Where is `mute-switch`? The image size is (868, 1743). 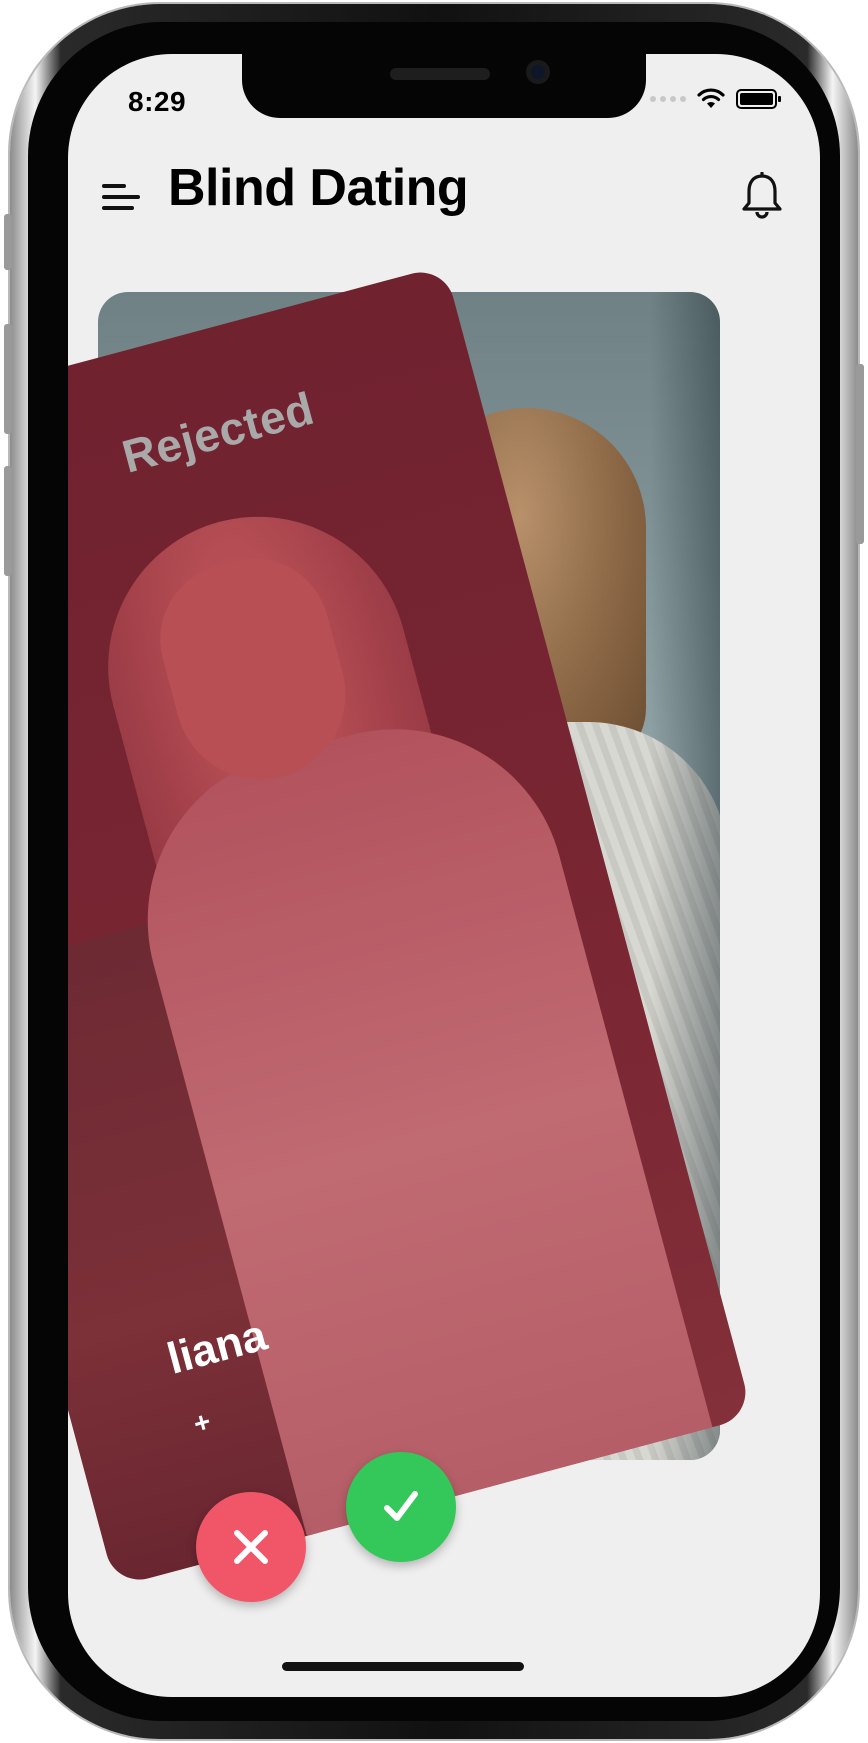
mute-switch is located at coordinates (8, 242).